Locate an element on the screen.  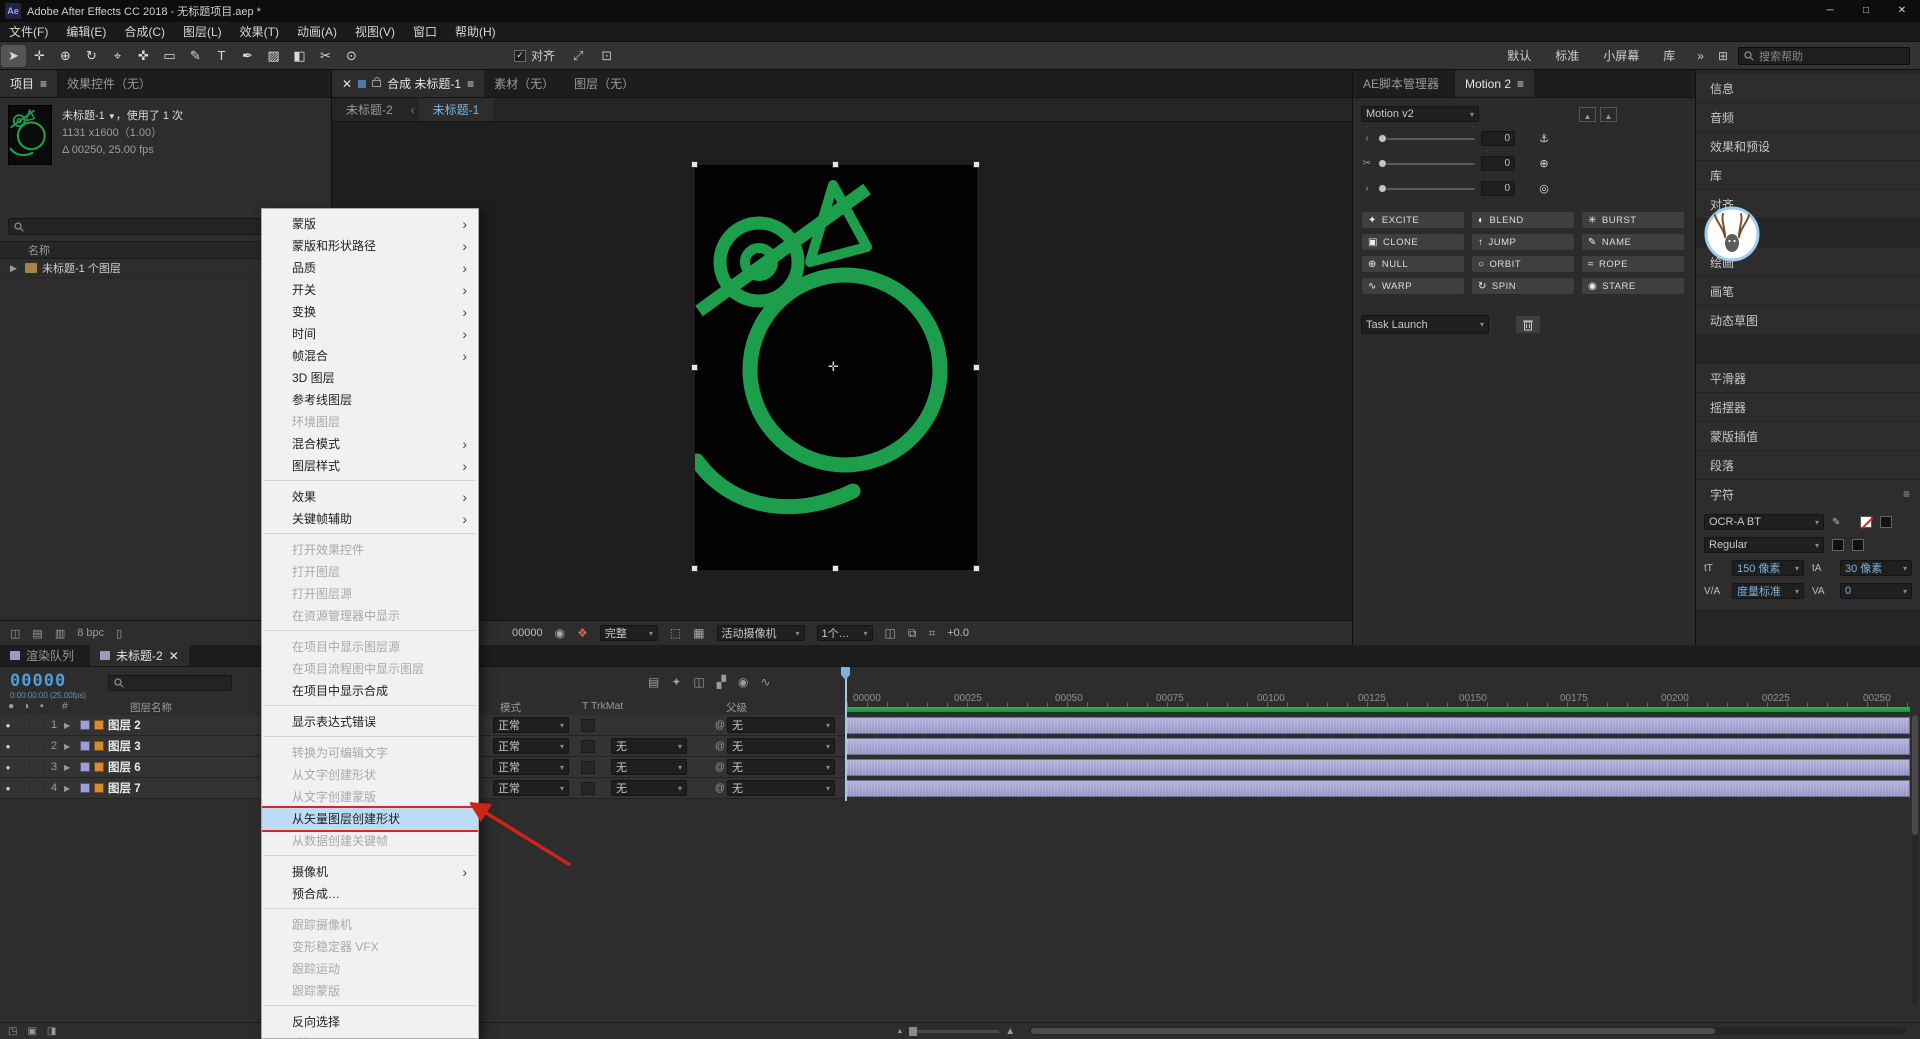
slider-lead-icon: ‹ is located at coordinates (1367, 138).